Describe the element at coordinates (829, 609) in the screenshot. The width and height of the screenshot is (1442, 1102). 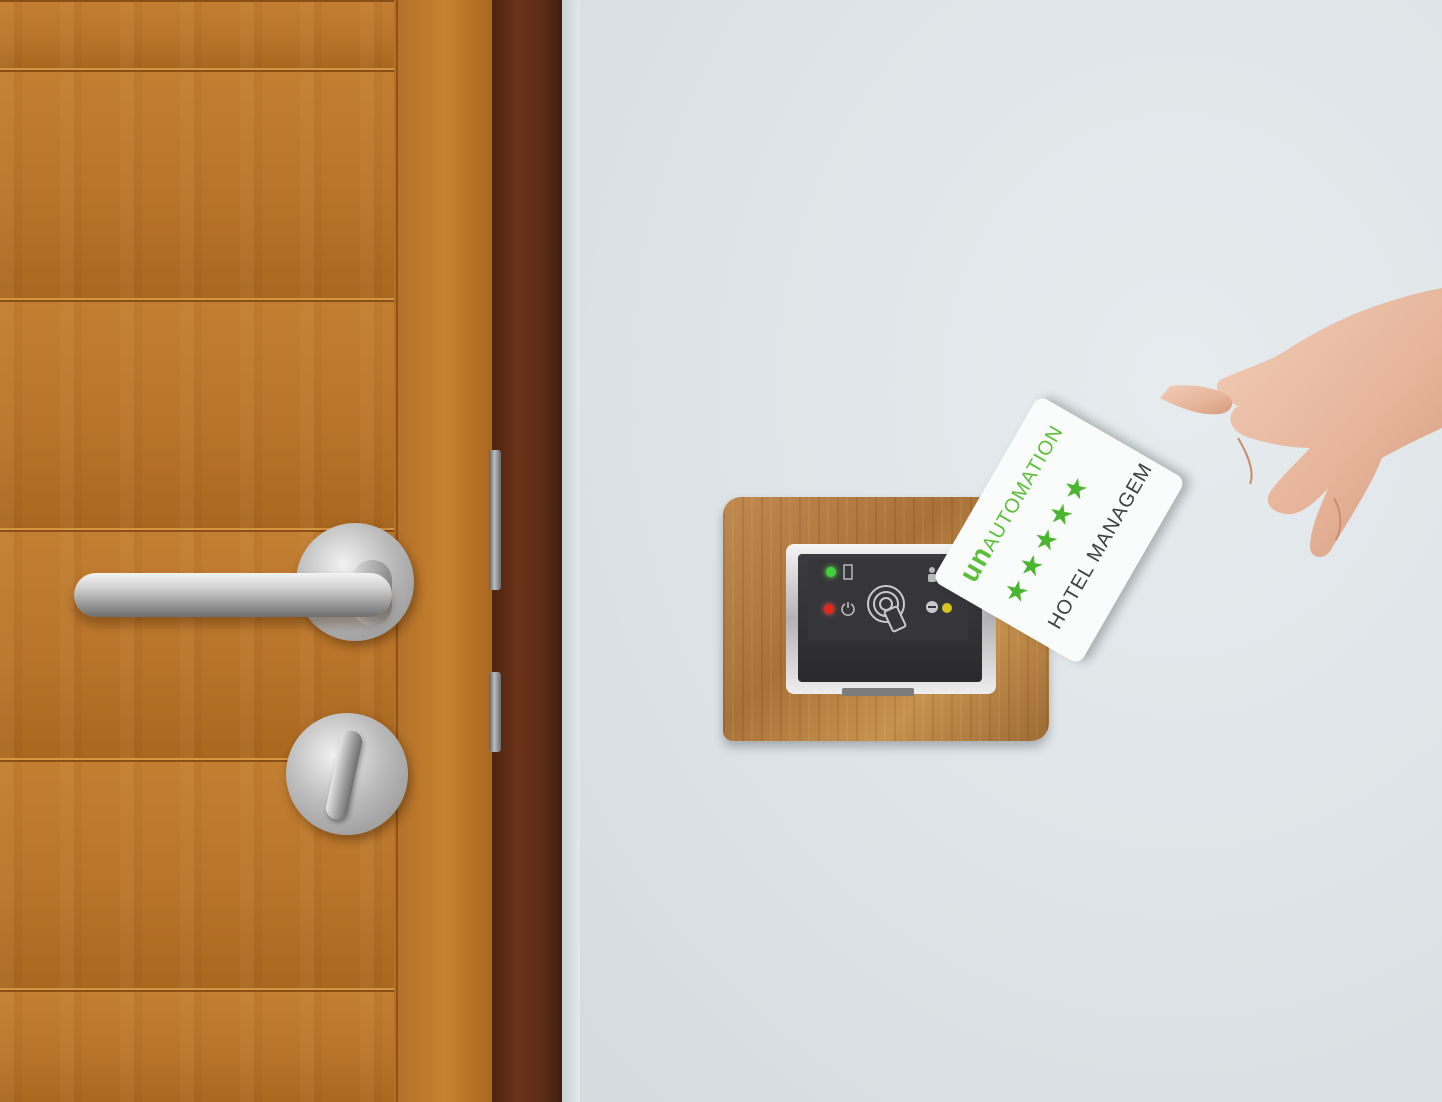
I see `status-led-red` at that location.